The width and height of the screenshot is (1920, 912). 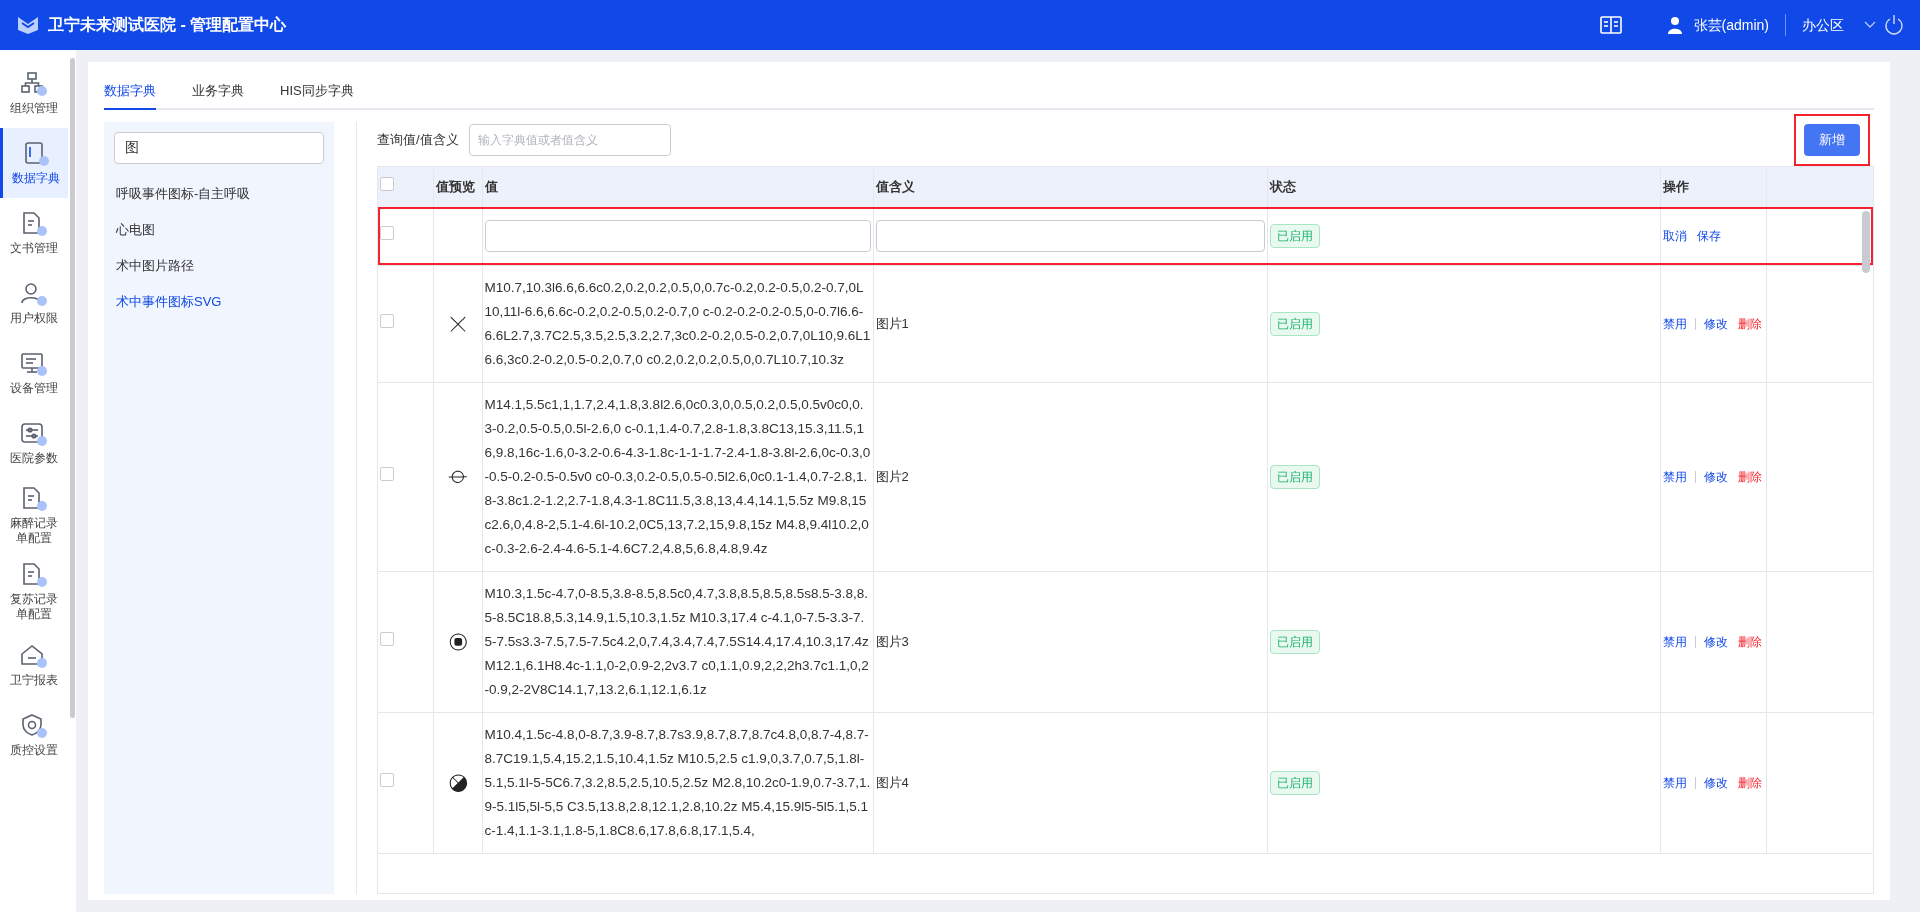 What do you see at coordinates (892, 476) in the screenshot?
I see `table-cell: 图片2` at bounding box center [892, 476].